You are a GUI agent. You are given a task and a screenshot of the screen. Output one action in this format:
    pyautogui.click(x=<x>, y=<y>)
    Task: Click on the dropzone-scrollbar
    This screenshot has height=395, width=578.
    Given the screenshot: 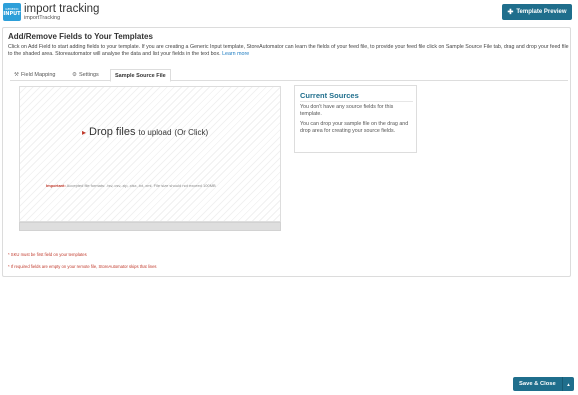 What is the action you would take?
    pyautogui.click(x=150, y=226)
    